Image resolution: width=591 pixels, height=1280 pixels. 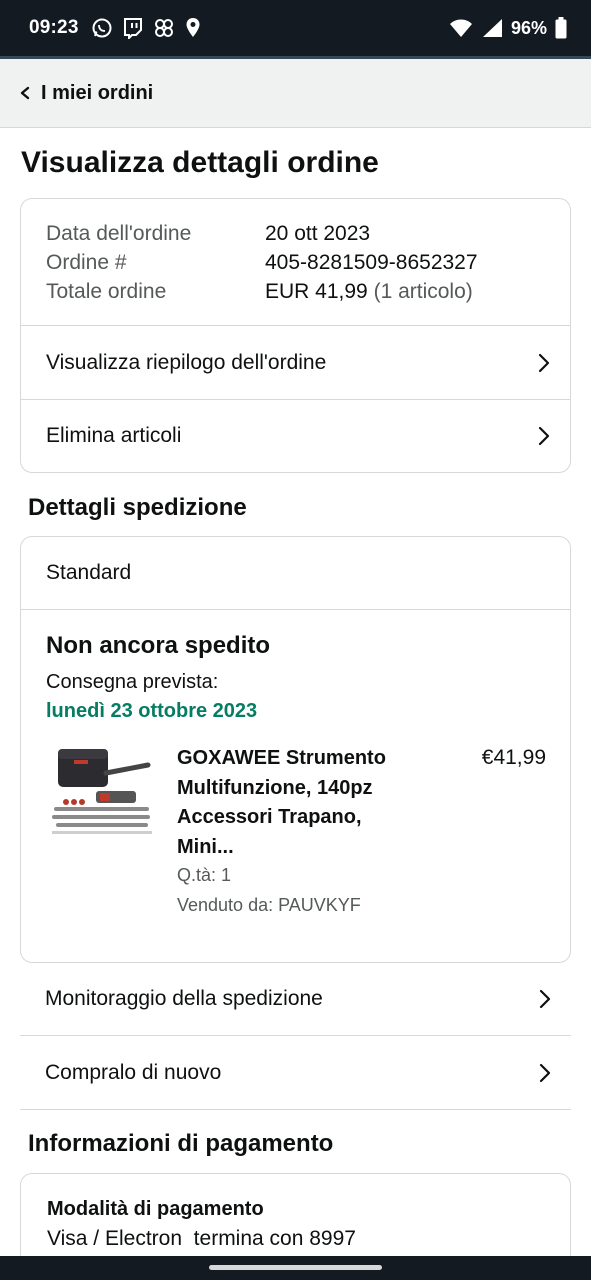 I want to click on view-order-summary-row: Visualizza riepilogo dell'ordine, so click(x=295, y=362).